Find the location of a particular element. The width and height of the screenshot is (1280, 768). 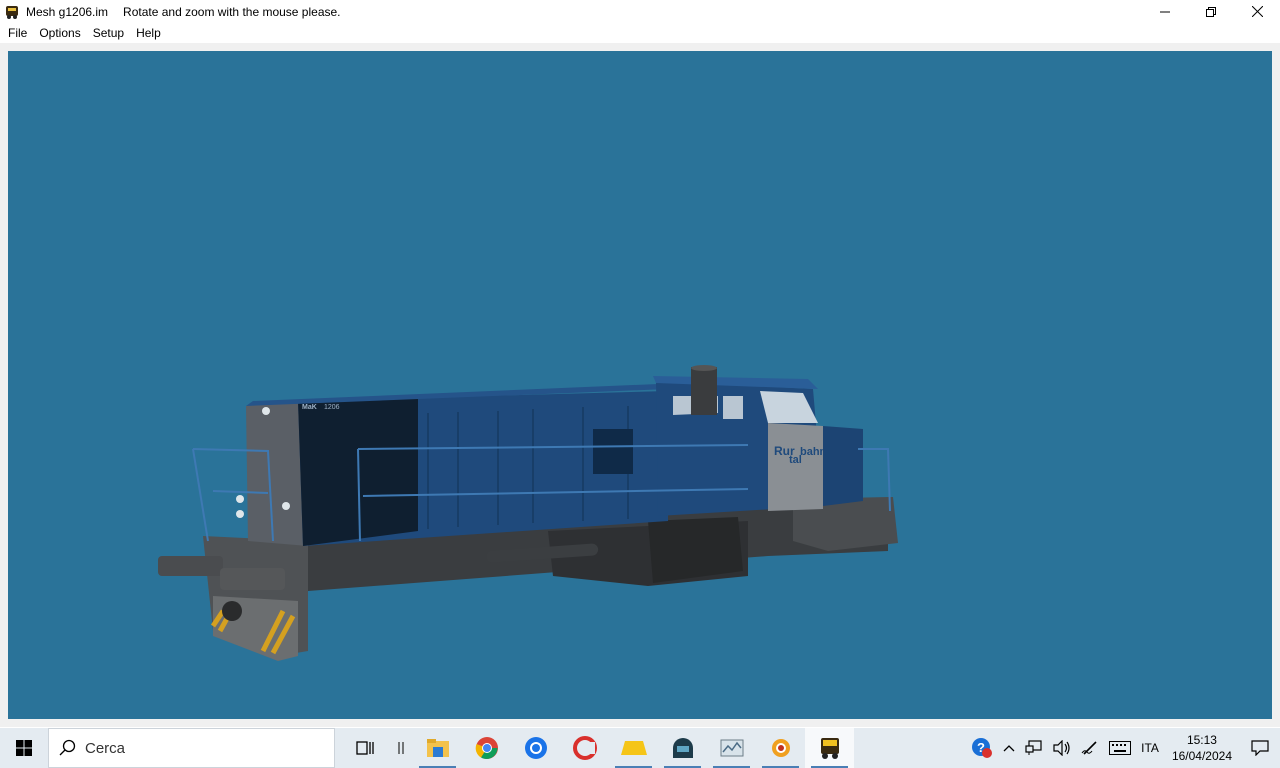

clock-time: 15:13 is located at coordinates (1201, 740).